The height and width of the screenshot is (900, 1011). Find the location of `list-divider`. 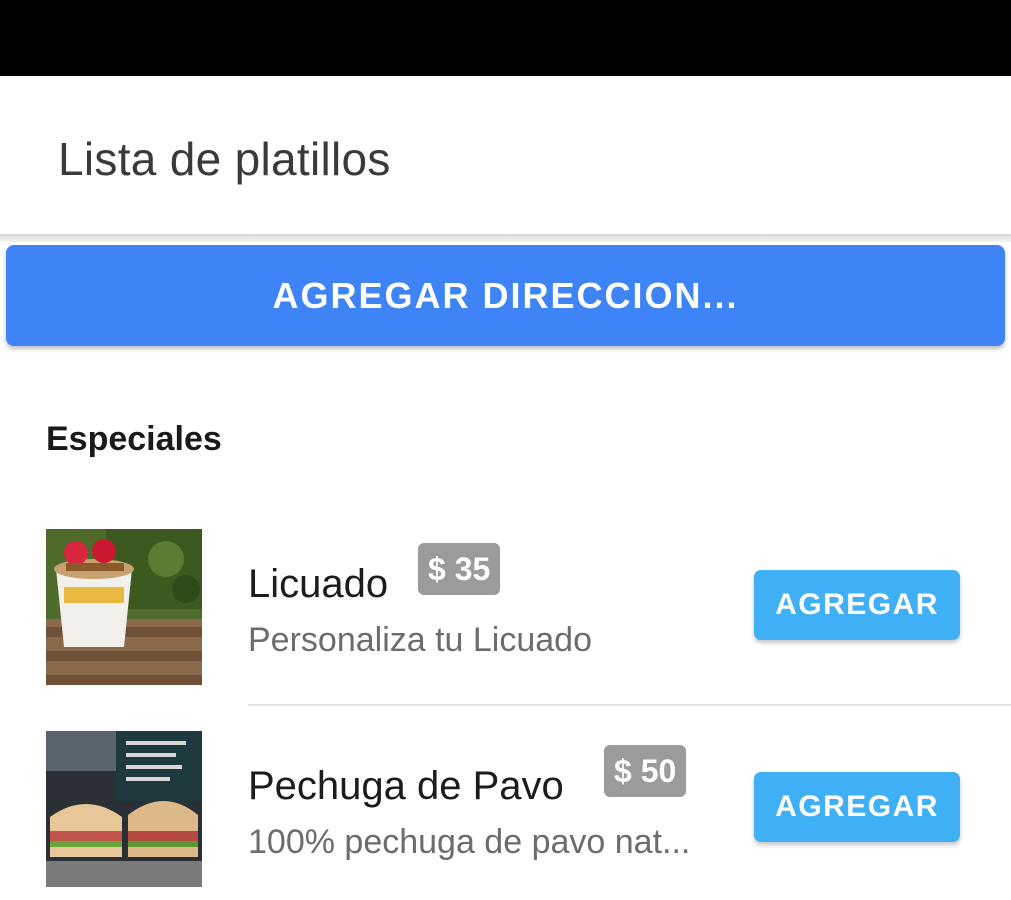

list-divider is located at coordinates (629, 705).